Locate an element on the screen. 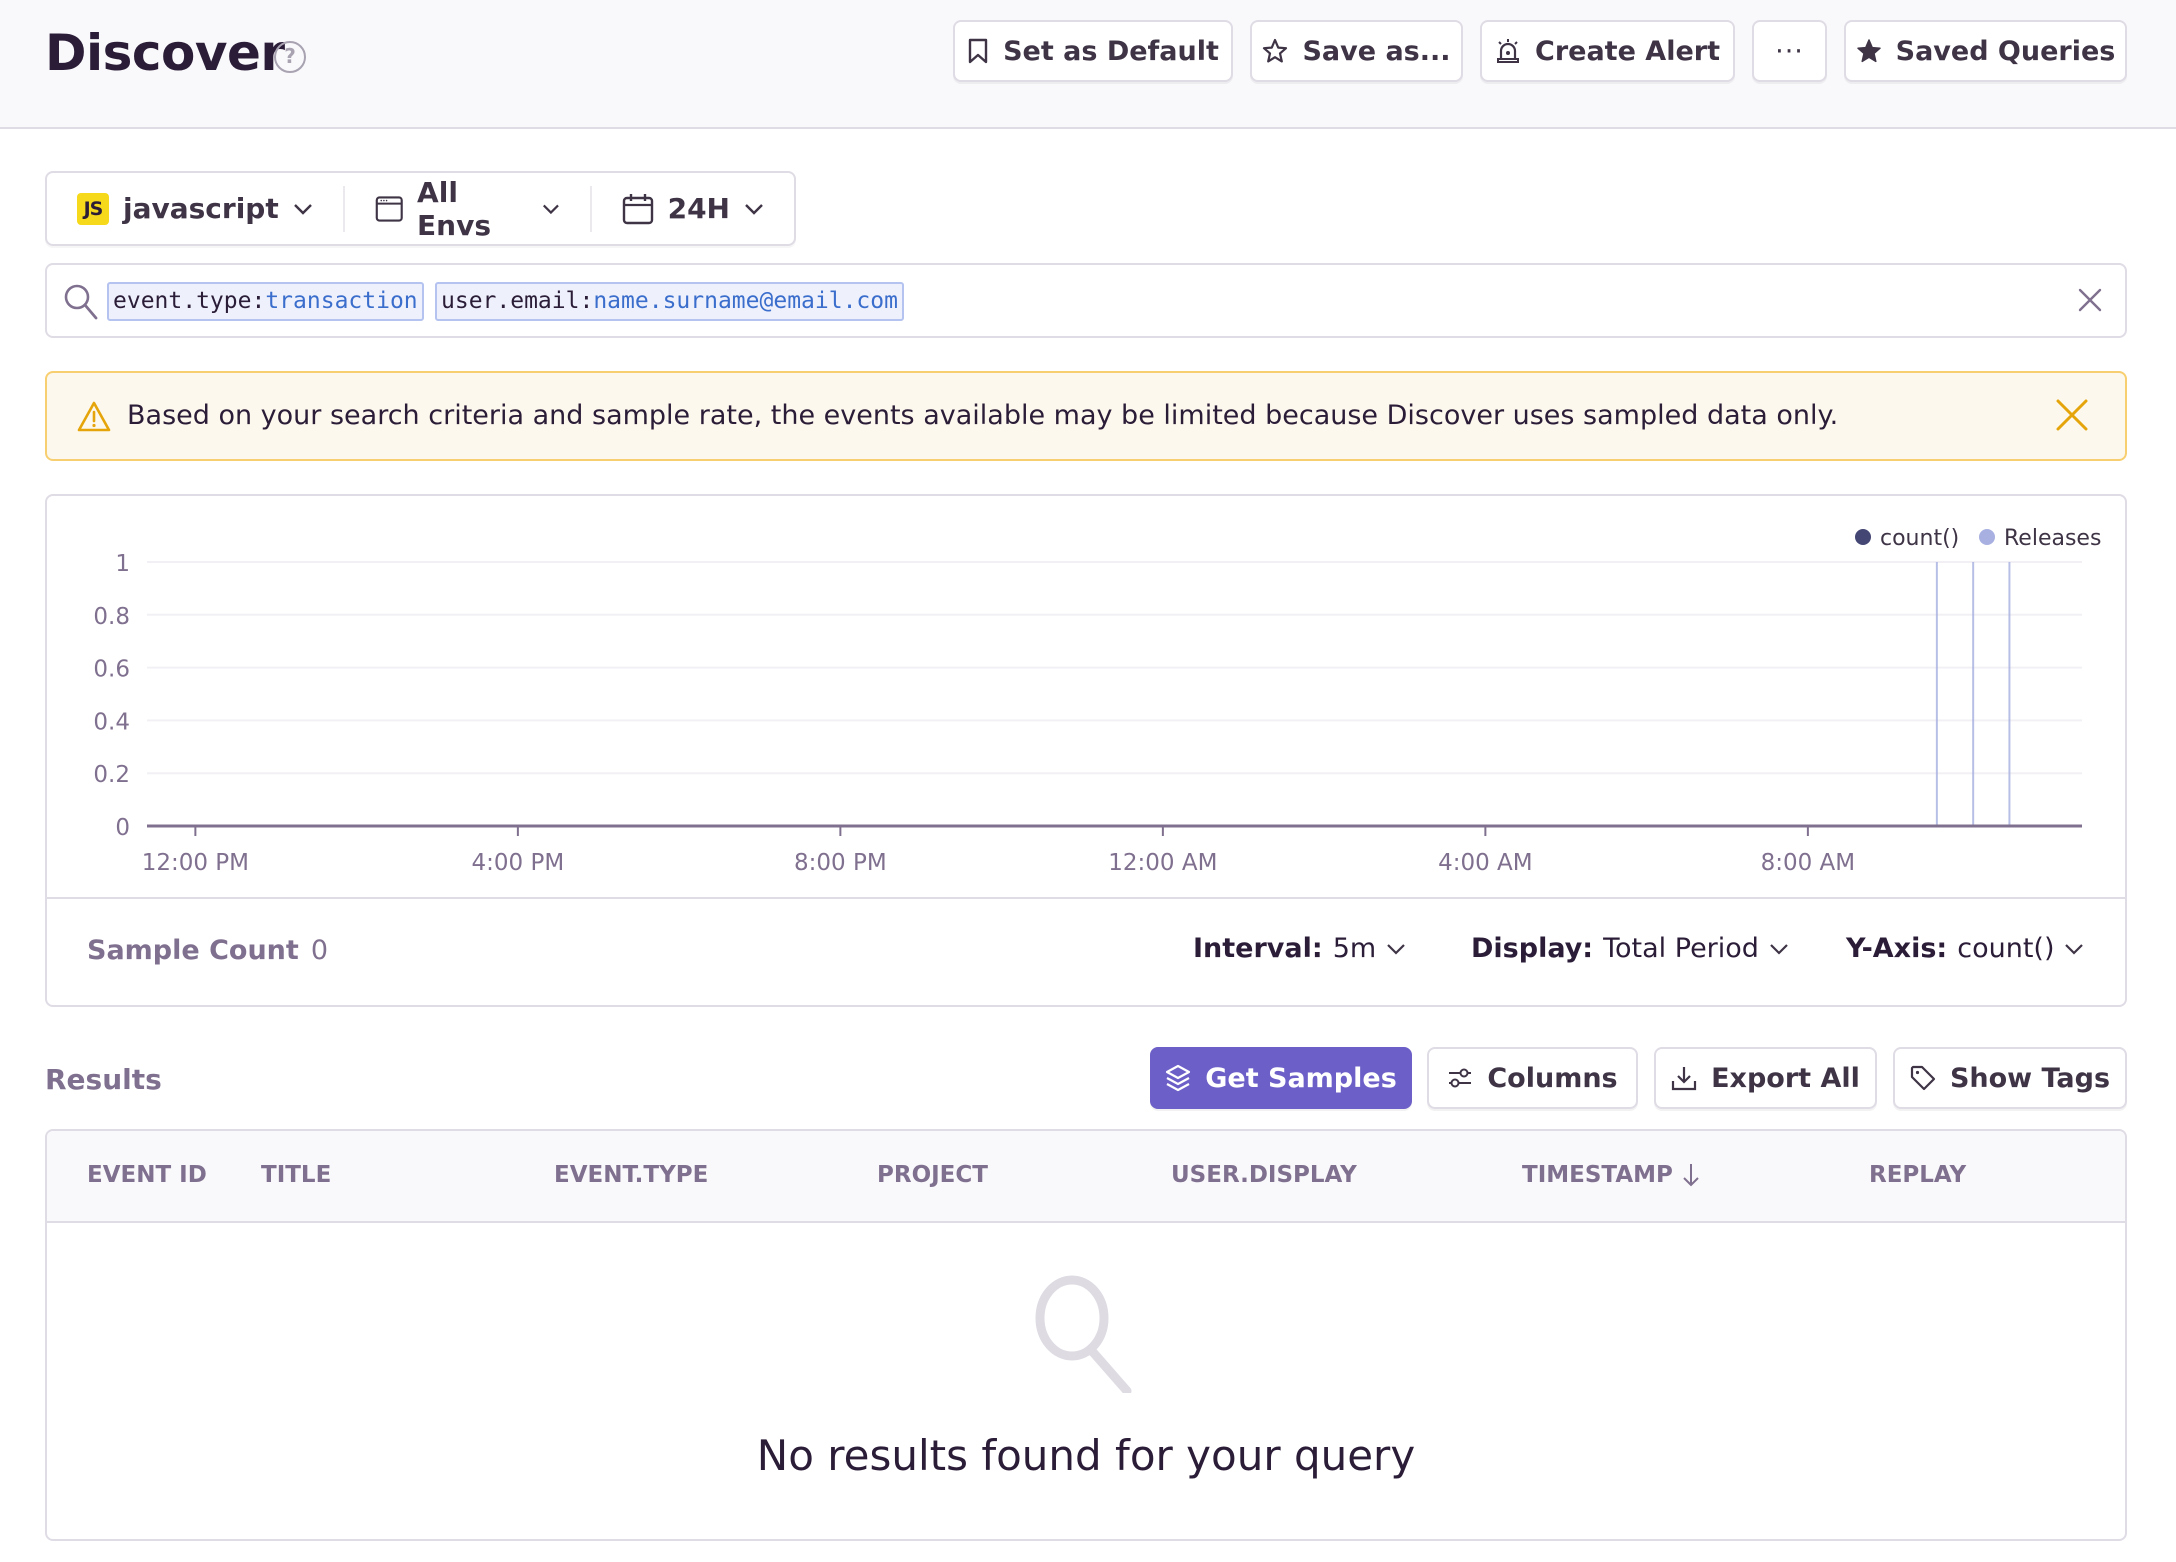 The width and height of the screenshot is (2176, 1562). window-icon is located at coordinates (389, 208).